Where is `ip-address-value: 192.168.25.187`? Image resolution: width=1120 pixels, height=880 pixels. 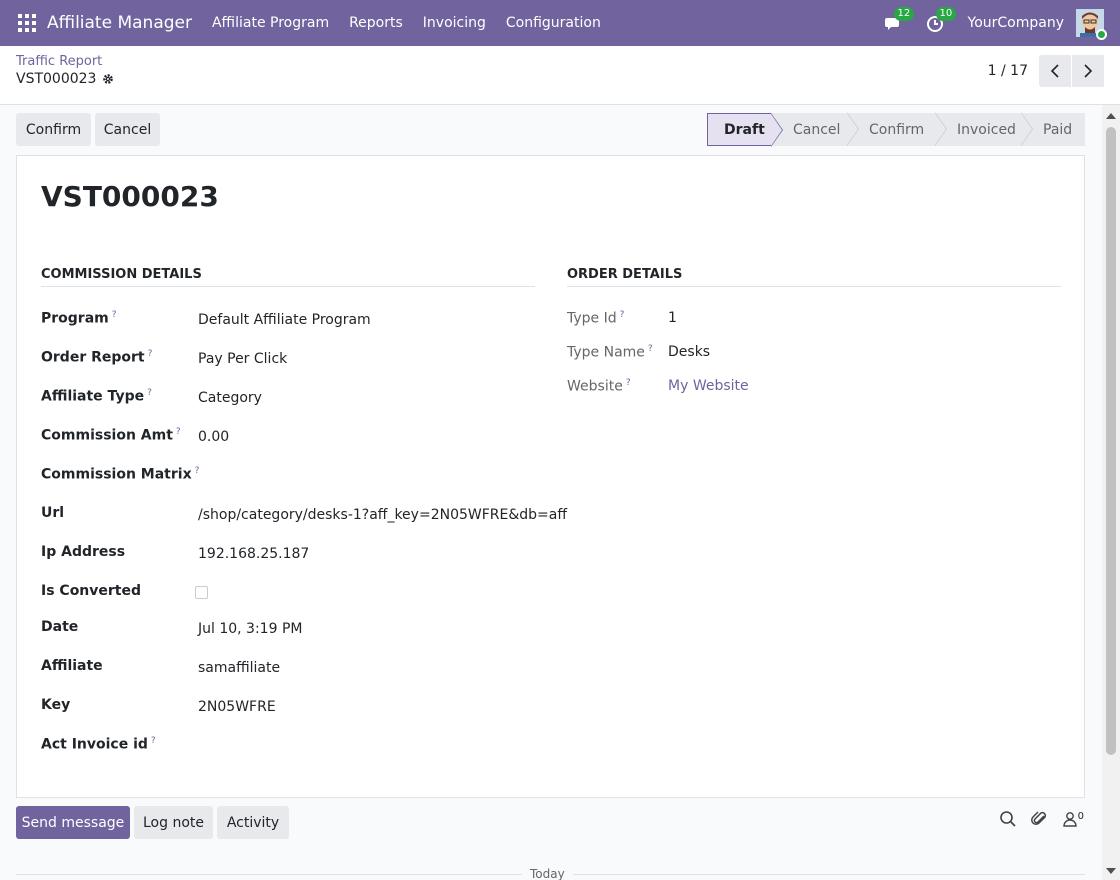 ip-address-value: 192.168.25.187 is located at coordinates (253, 554).